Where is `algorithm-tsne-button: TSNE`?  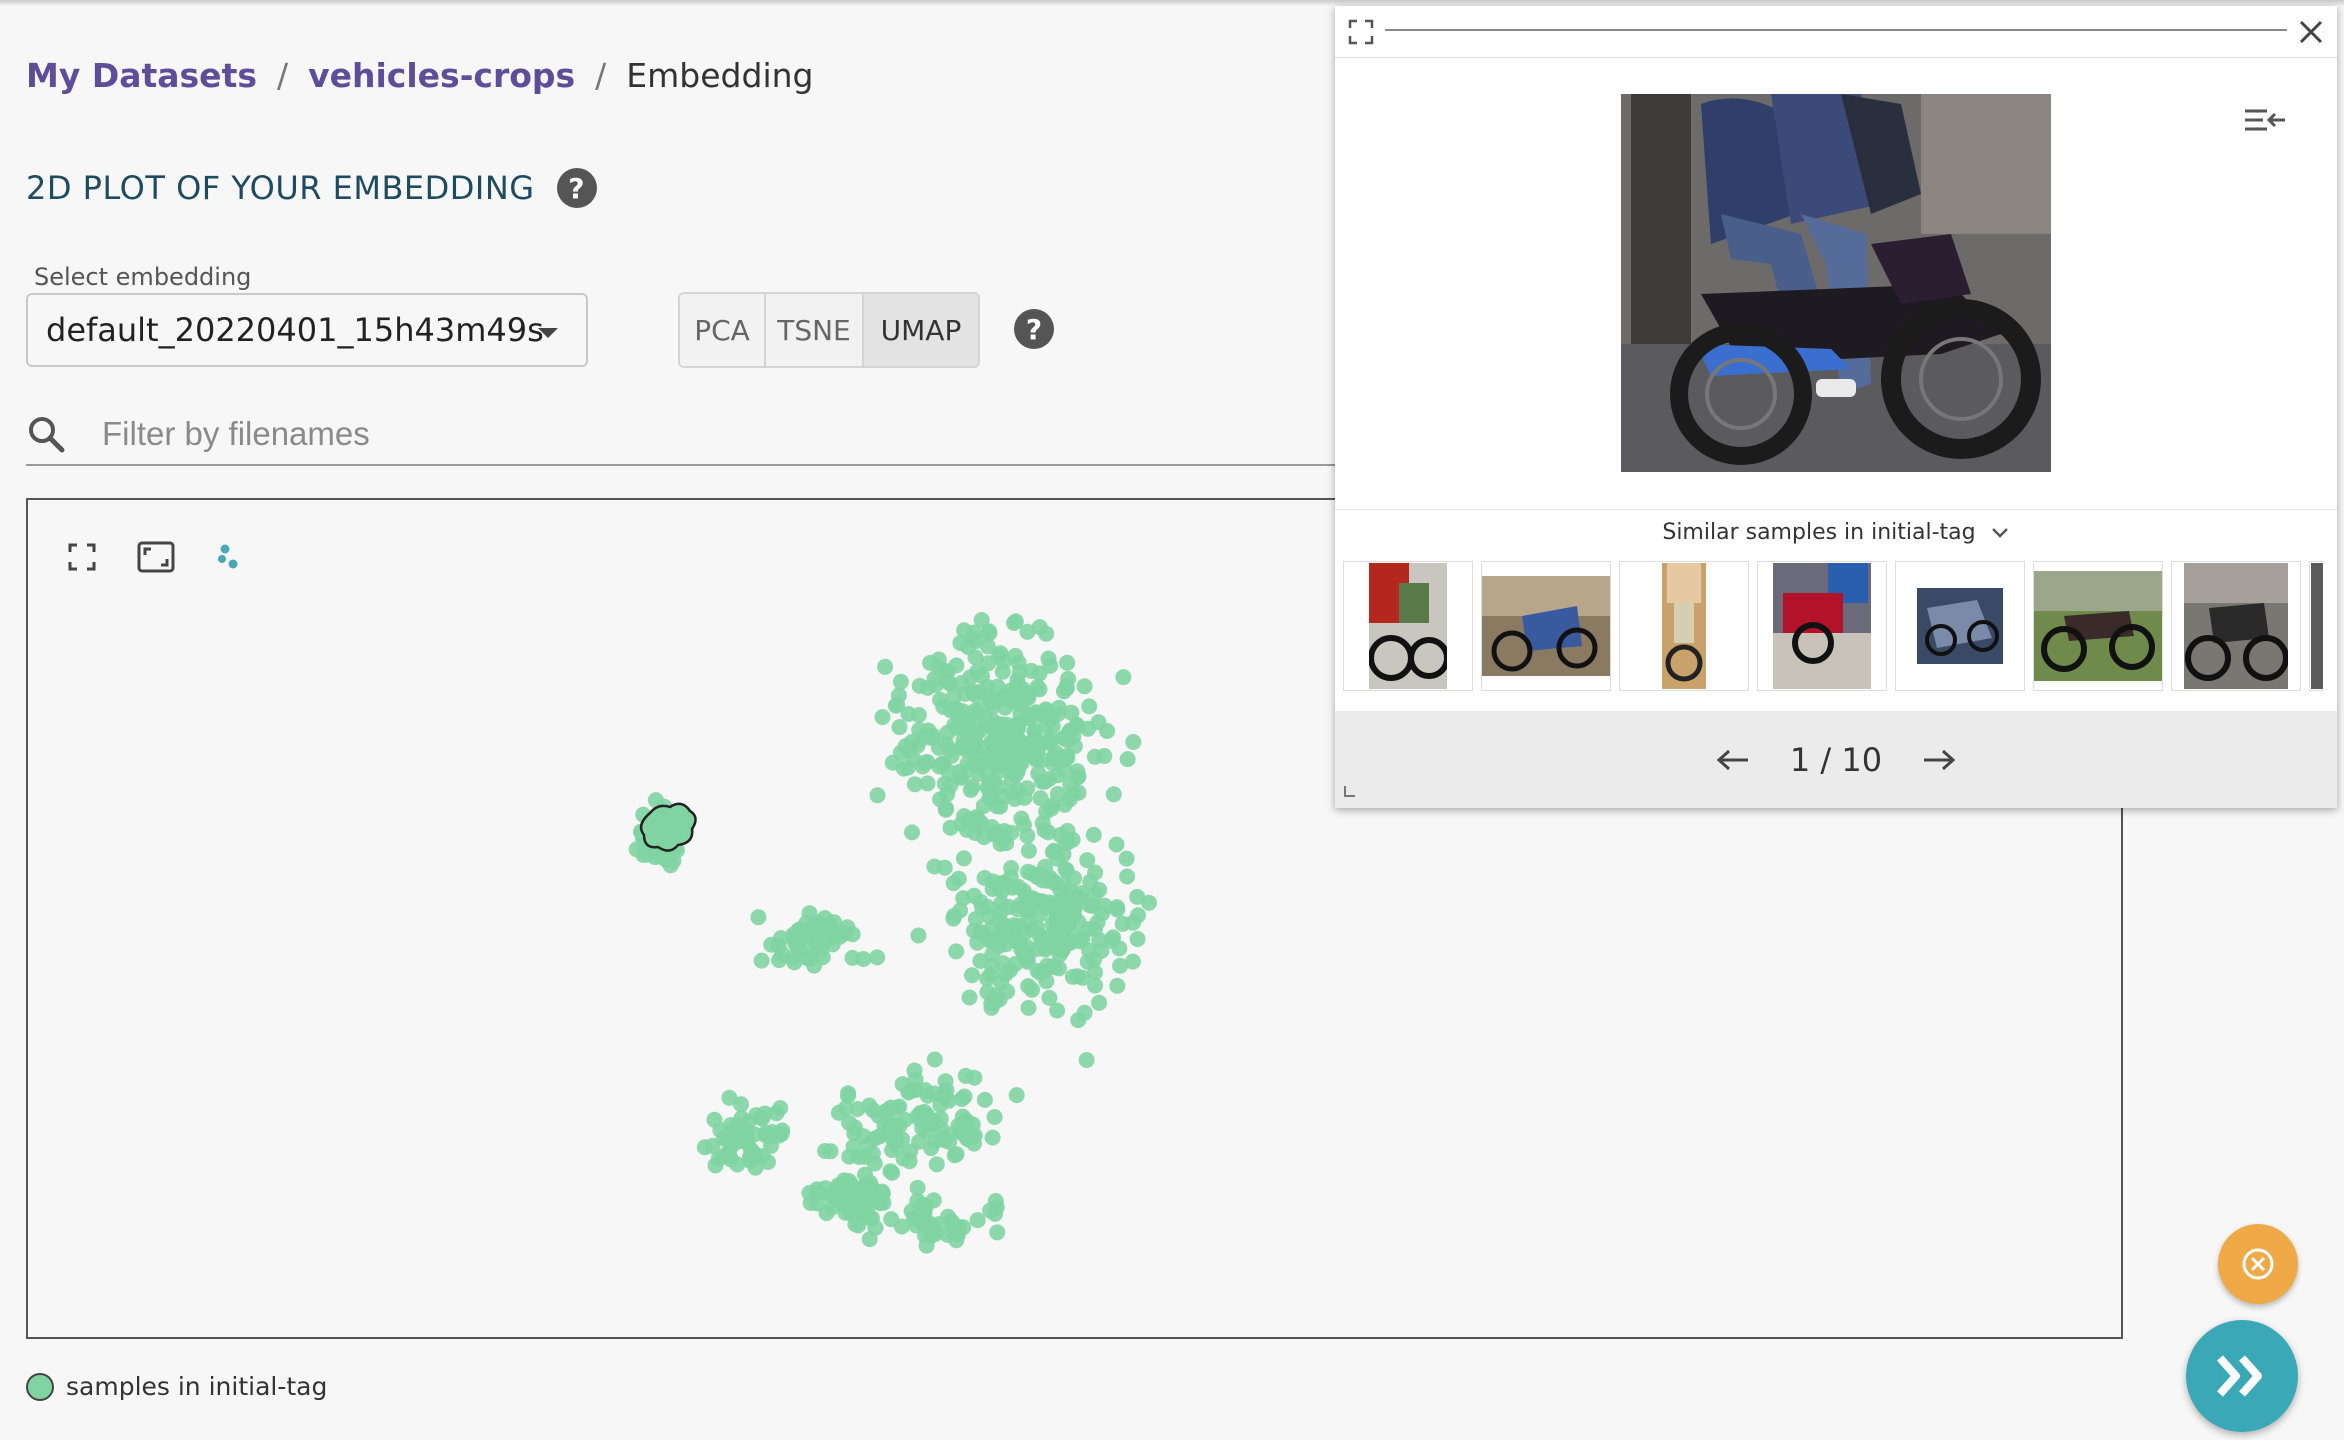
algorithm-tsne-button: TSNE is located at coordinates (815, 330).